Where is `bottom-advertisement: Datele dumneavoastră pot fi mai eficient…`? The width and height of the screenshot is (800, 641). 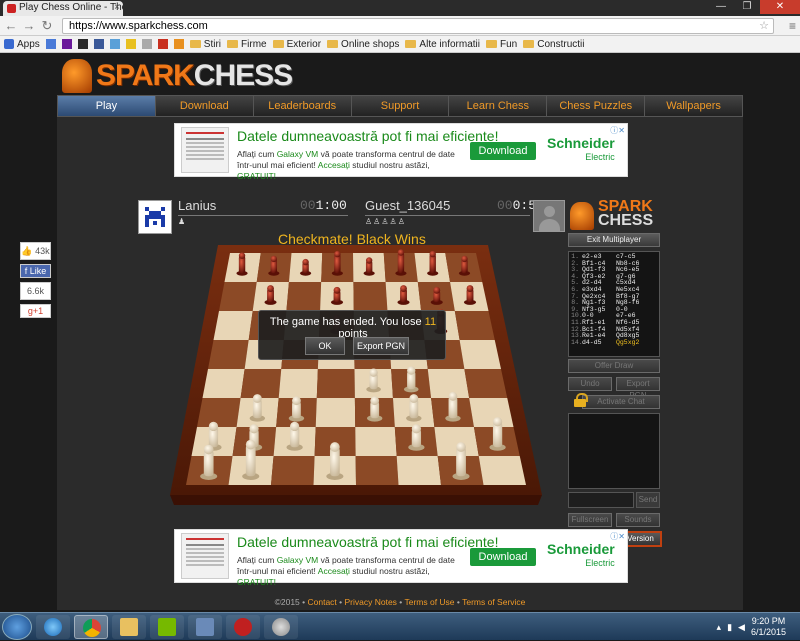
bottom-advertisement: Datele dumneavoastră pot fi mai eficient… is located at coordinates (401, 558).